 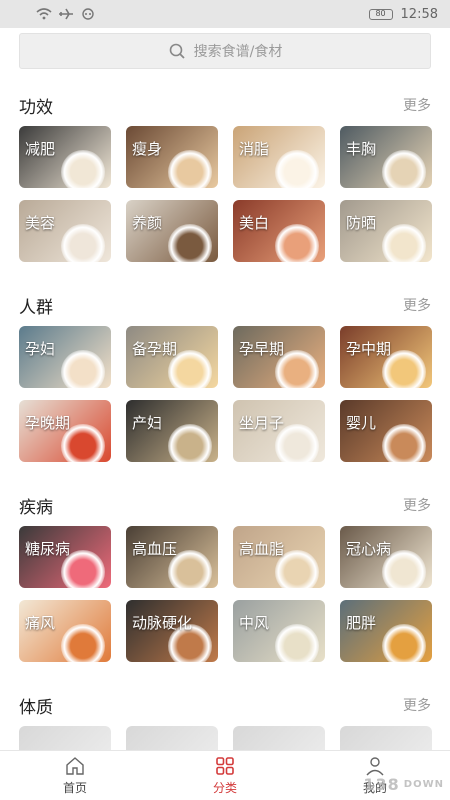 I want to click on category-tile: 瘦身, so click(x=172, y=157).